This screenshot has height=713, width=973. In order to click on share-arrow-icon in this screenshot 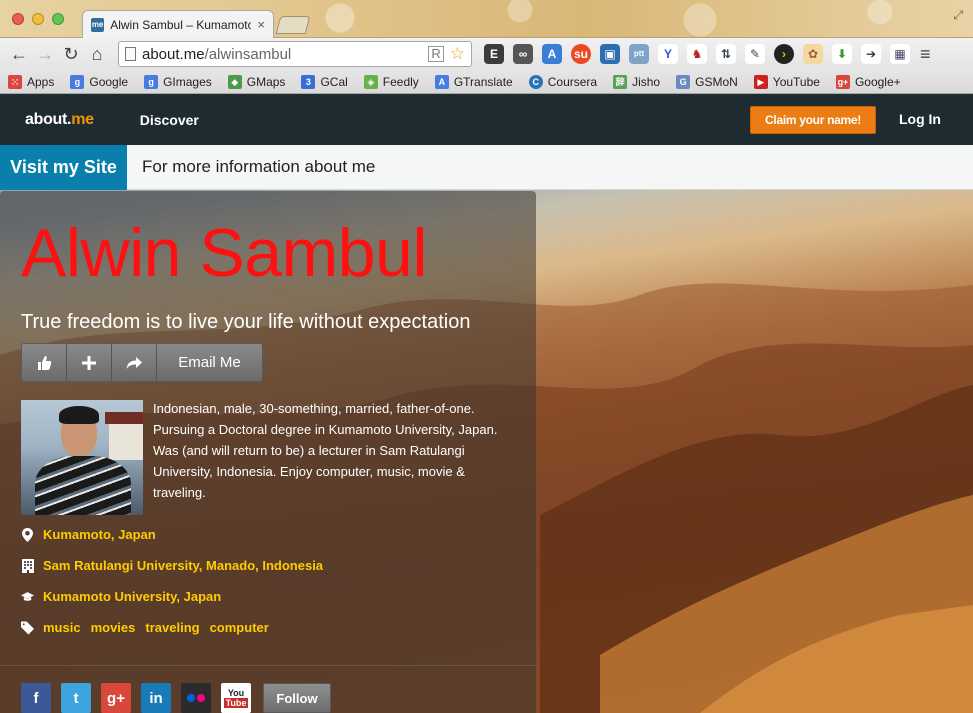, I will do `click(134, 362)`.